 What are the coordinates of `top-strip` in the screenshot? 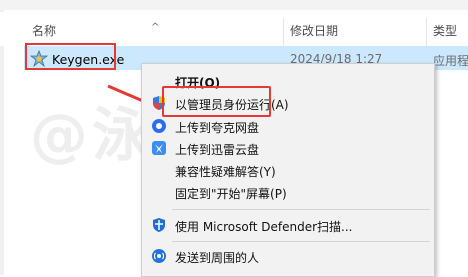 It's located at (234, 5).